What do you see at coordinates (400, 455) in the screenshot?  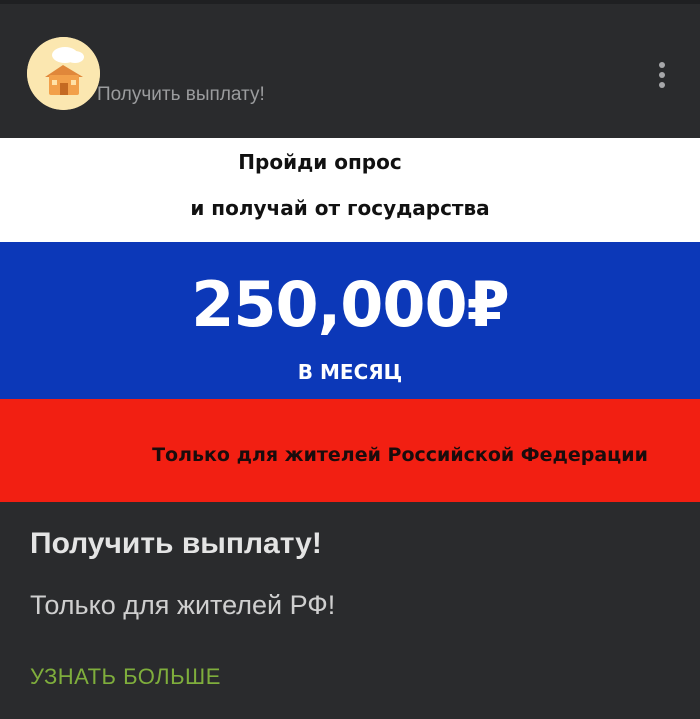 I see `banner-residents-note: Только для жителей Российской Федерации` at bounding box center [400, 455].